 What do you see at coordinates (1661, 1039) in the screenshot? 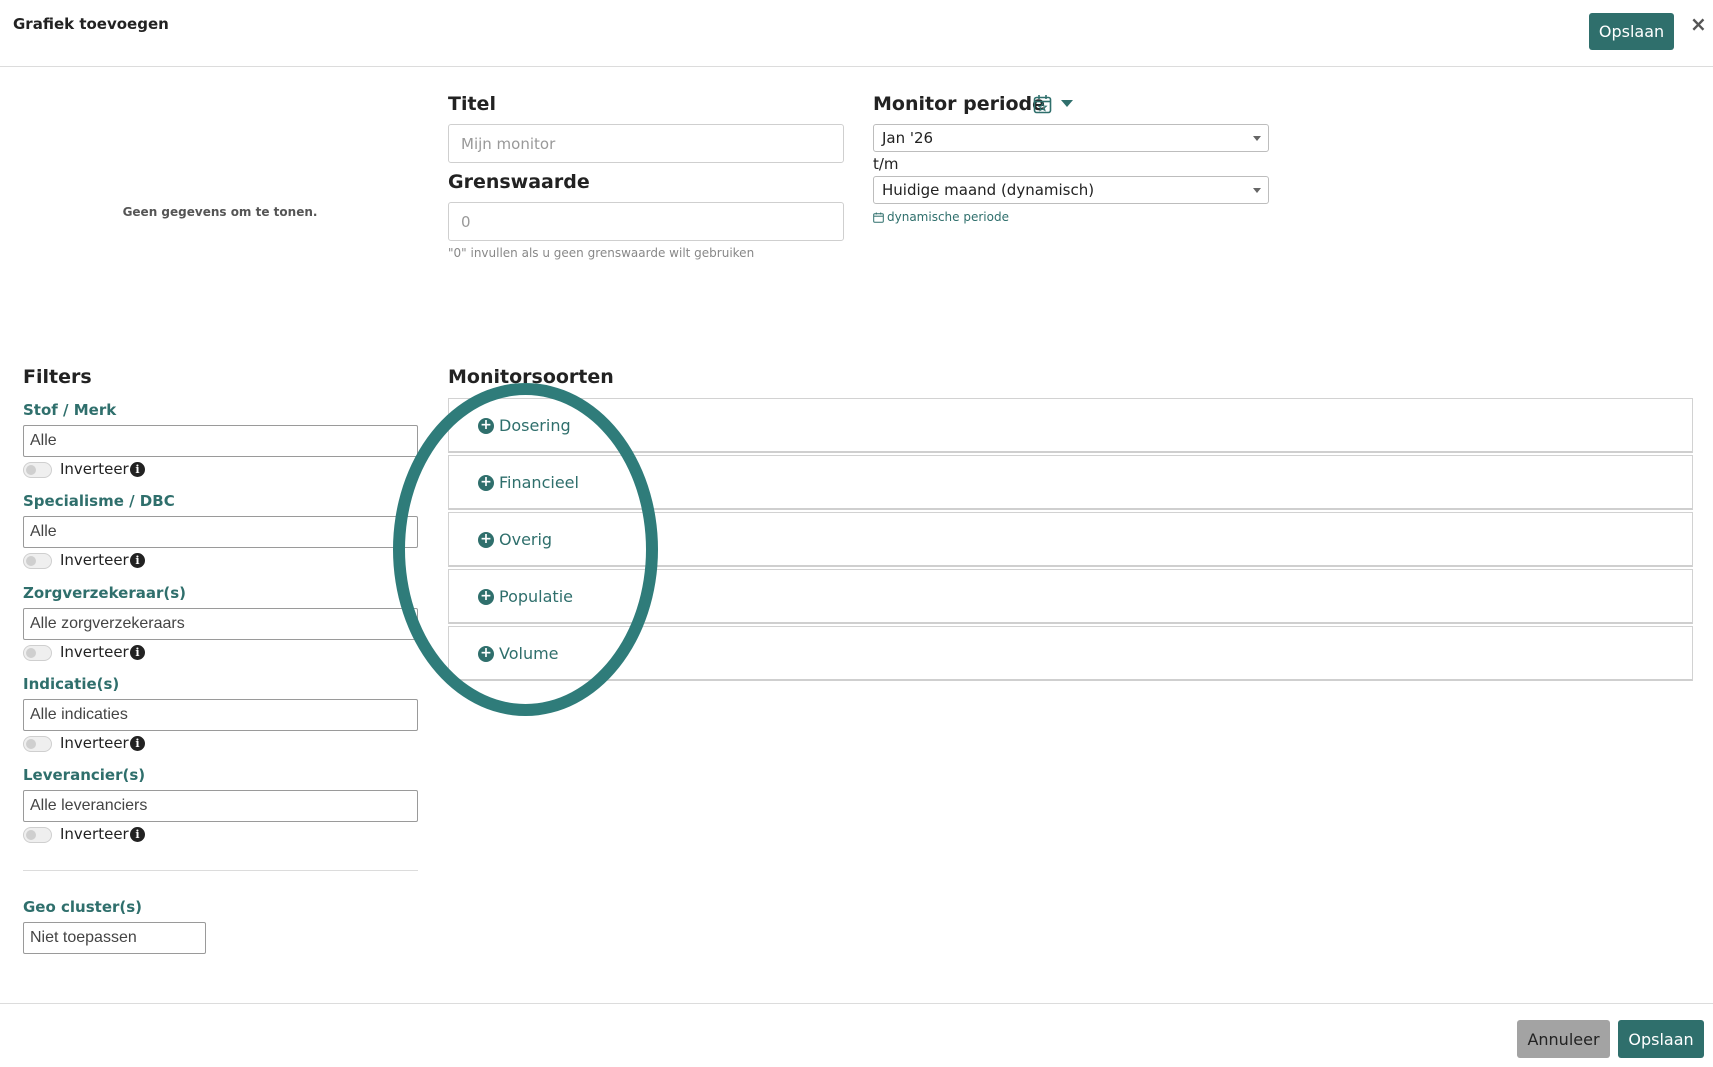
I see `save-button: Opslaan` at bounding box center [1661, 1039].